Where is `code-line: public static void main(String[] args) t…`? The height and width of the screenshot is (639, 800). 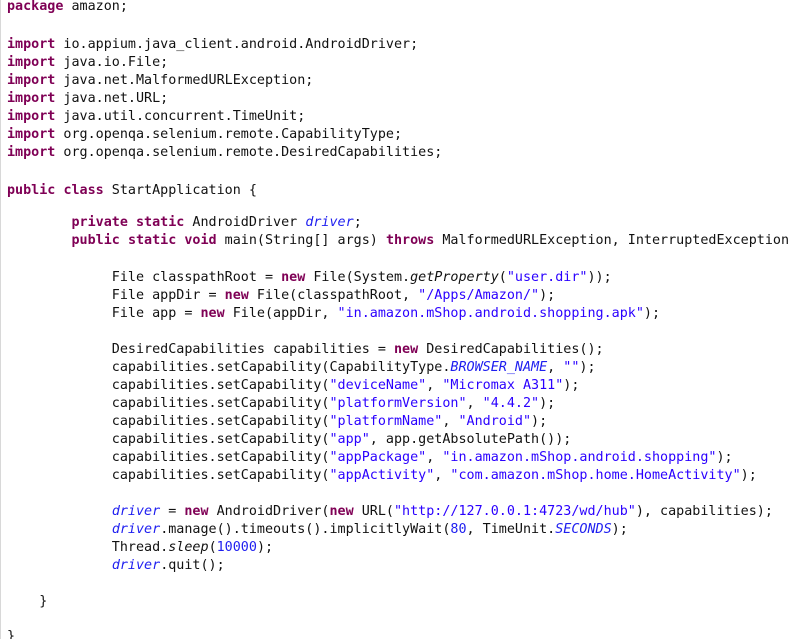
code-line: public static void main(String[] args) t… is located at coordinates (403, 241).